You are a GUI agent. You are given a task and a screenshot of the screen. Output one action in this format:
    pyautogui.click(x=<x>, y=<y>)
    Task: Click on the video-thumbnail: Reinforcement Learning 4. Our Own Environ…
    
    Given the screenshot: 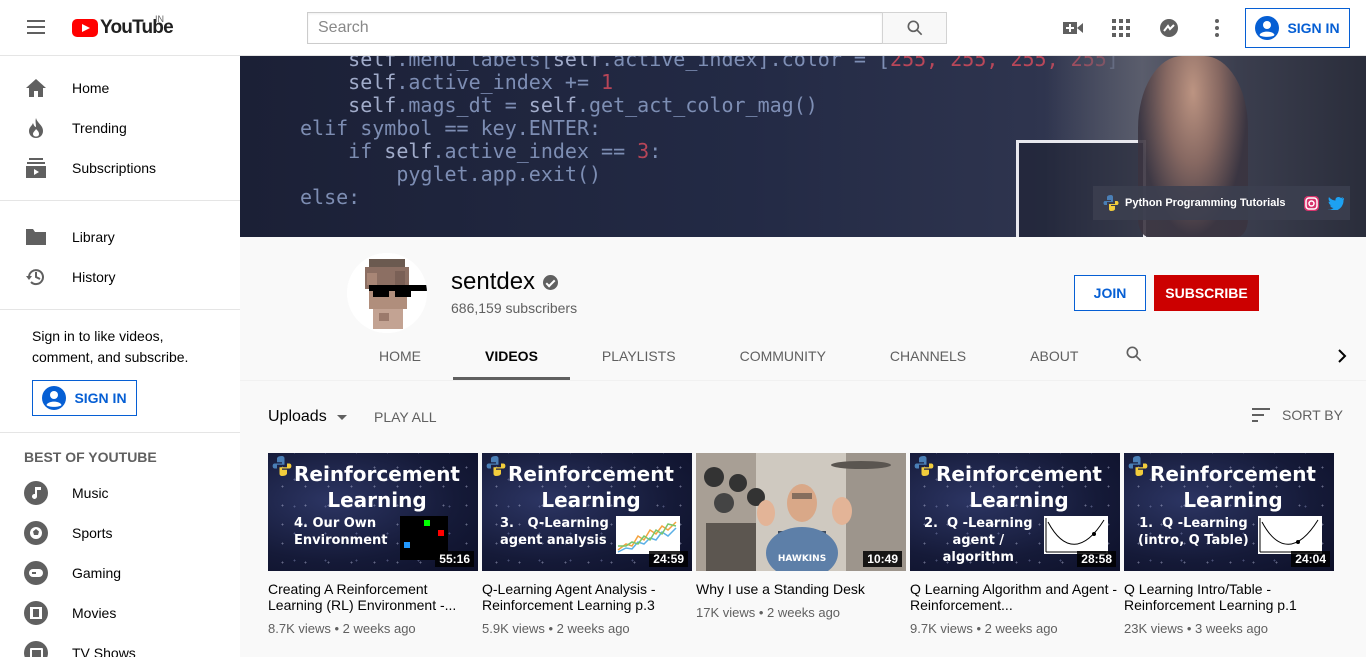 What is the action you would take?
    pyautogui.click(x=373, y=512)
    